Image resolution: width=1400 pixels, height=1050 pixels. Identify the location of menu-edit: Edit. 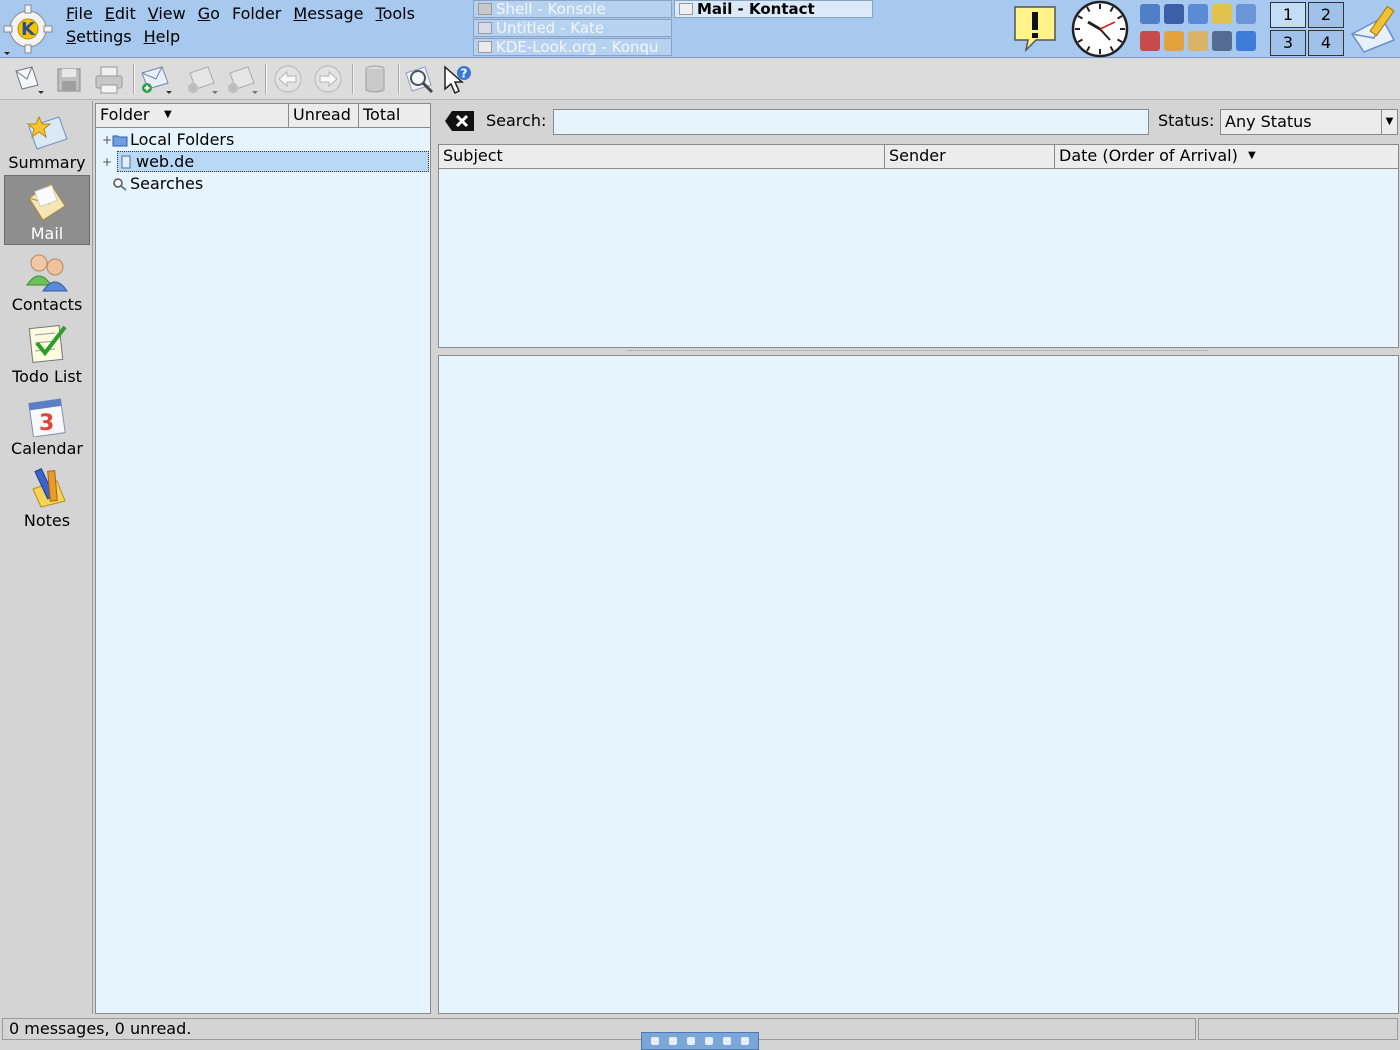
(120, 13).